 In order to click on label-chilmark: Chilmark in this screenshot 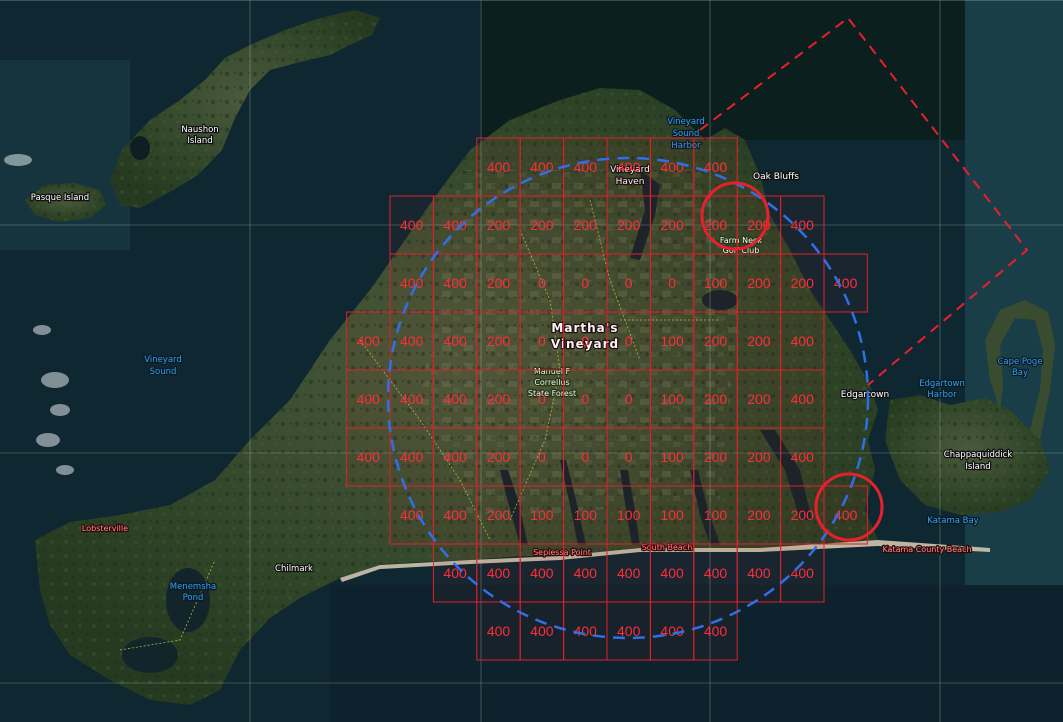, I will do `click(294, 569)`.